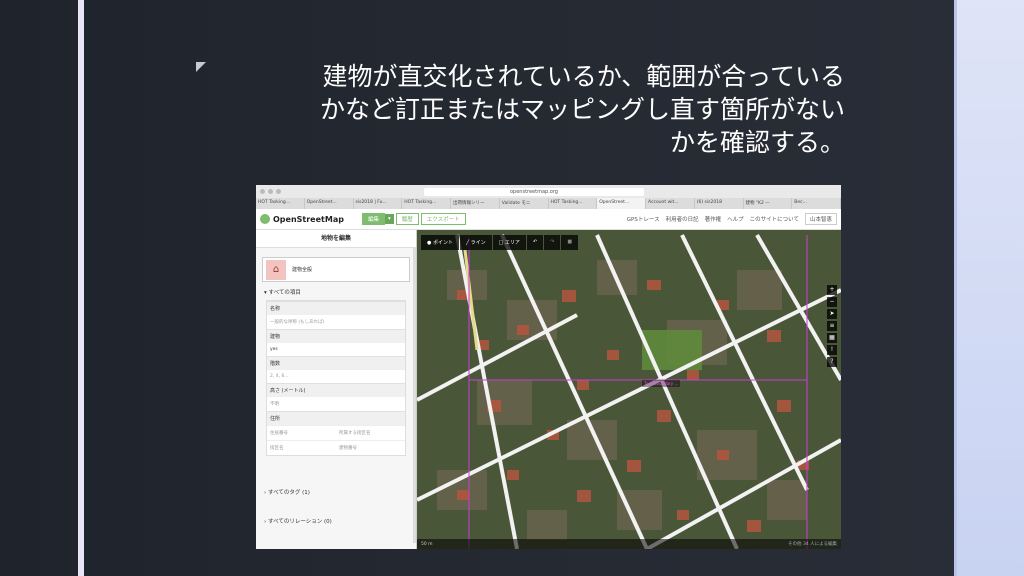 This screenshot has height=576, width=1024. What do you see at coordinates (389, 219) in the screenshot?
I see `edit-dropdown-chevron-icon: ▾` at bounding box center [389, 219].